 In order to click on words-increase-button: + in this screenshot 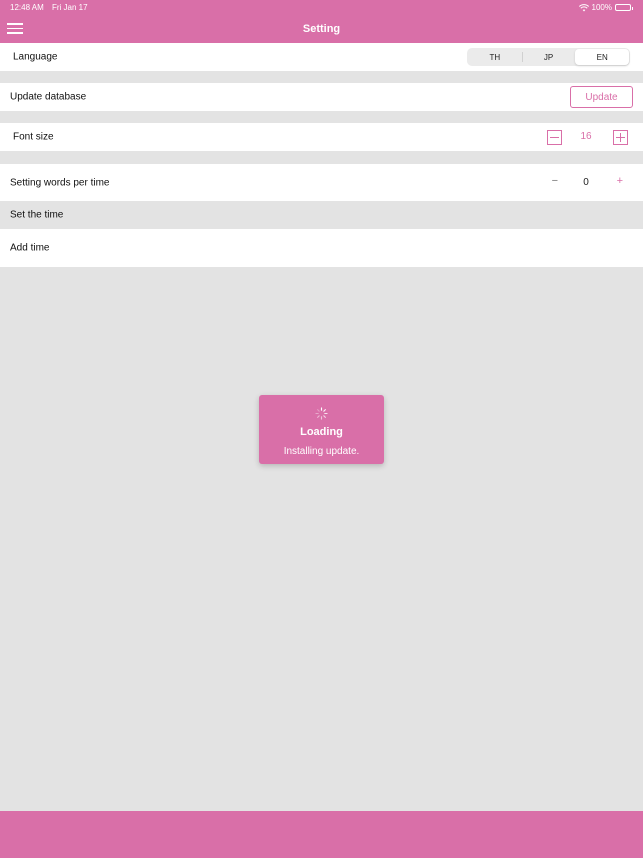, I will do `click(620, 181)`.